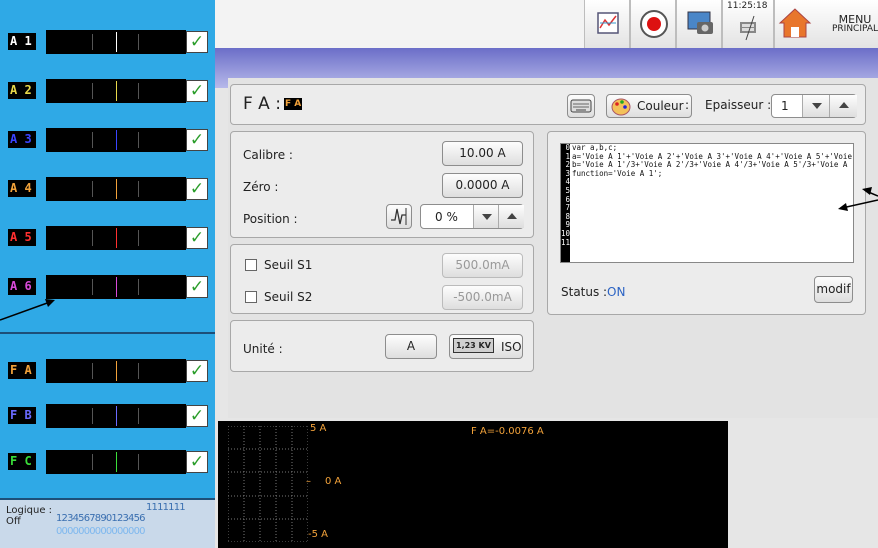  I want to click on unit-panel: Unité : A 1,23 KV ISO, so click(382, 346).